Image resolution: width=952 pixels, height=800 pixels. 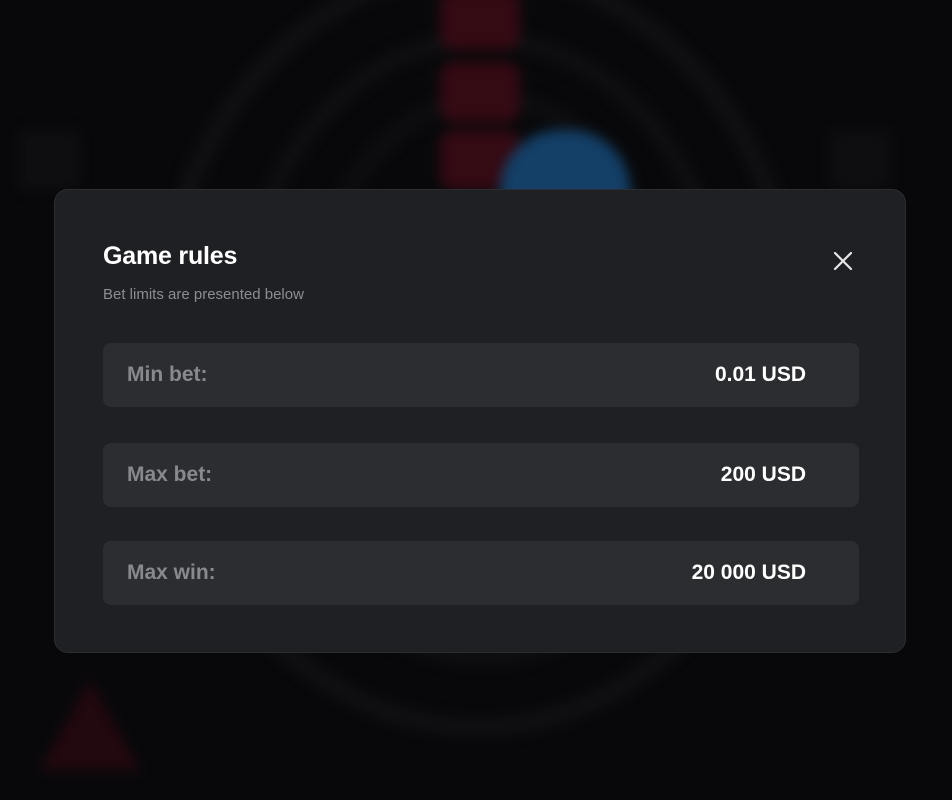 What do you see at coordinates (171, 572) in the screenshot?
I see `max-win-label: Max win:` at bounding box center [171, 572].